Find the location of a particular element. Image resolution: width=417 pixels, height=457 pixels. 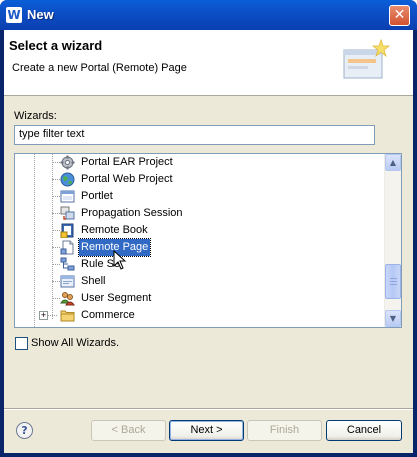

tree-item-label: Portlet is located at coordinates (97, 196).